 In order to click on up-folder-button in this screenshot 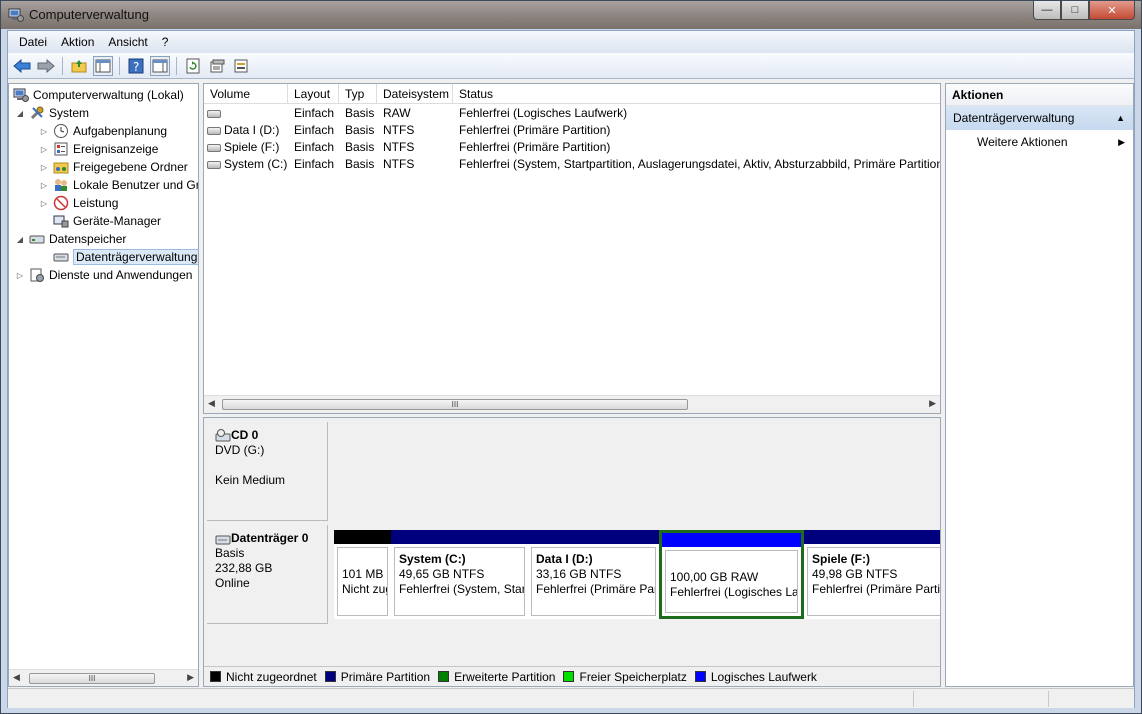, I will do `click(79, 66)`.